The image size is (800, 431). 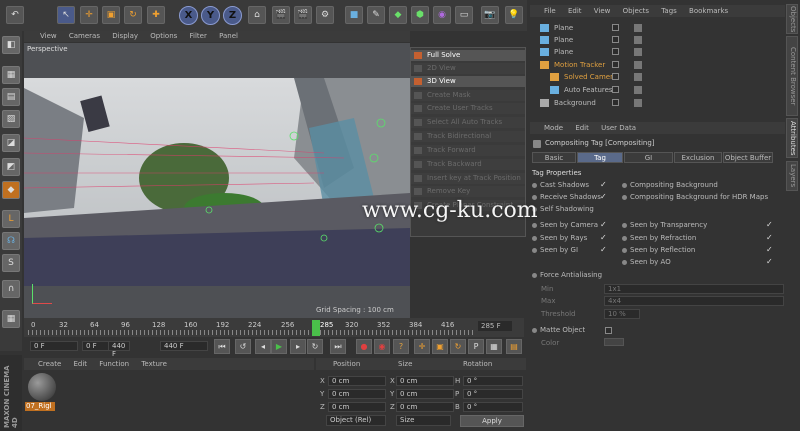 I want to click on playhead, so click(x=316, y=328).